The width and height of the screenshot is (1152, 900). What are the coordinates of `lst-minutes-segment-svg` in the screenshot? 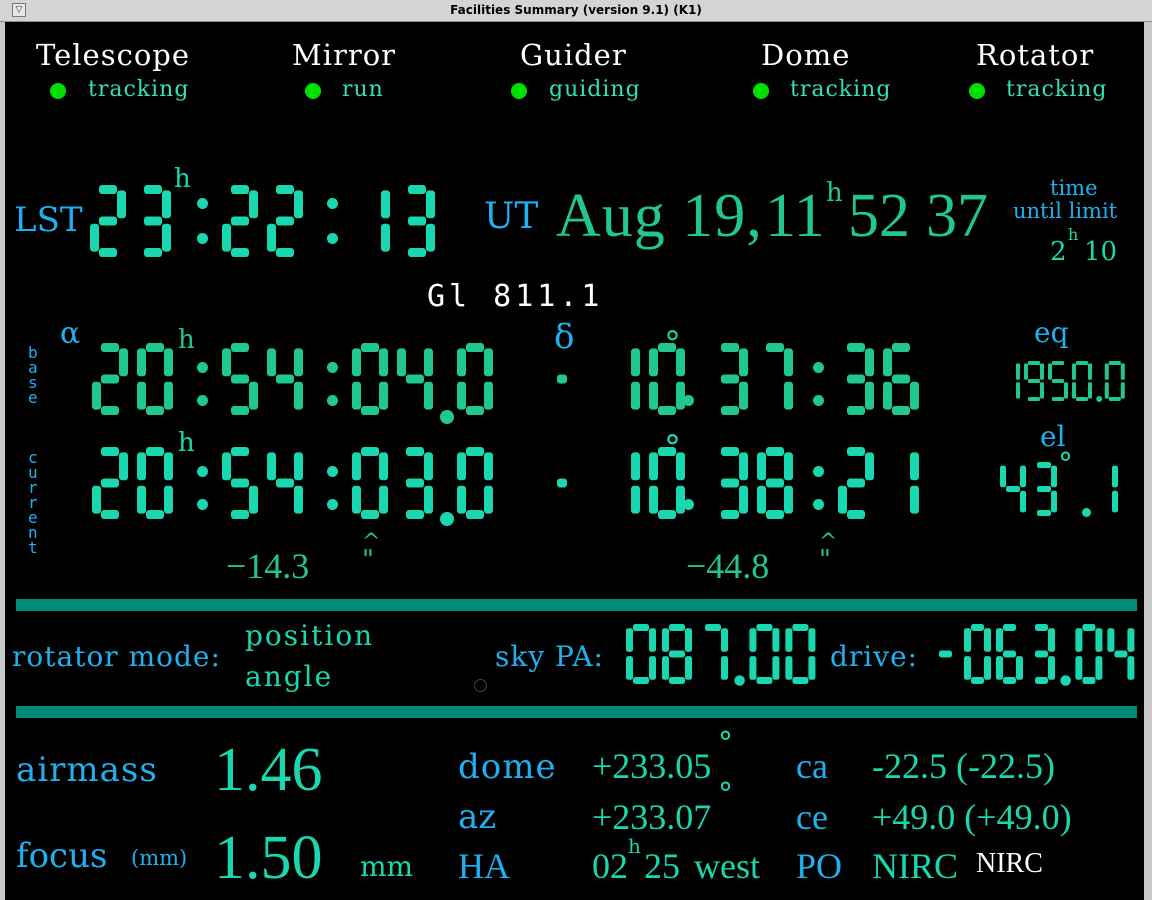 It's located at (262, 221).